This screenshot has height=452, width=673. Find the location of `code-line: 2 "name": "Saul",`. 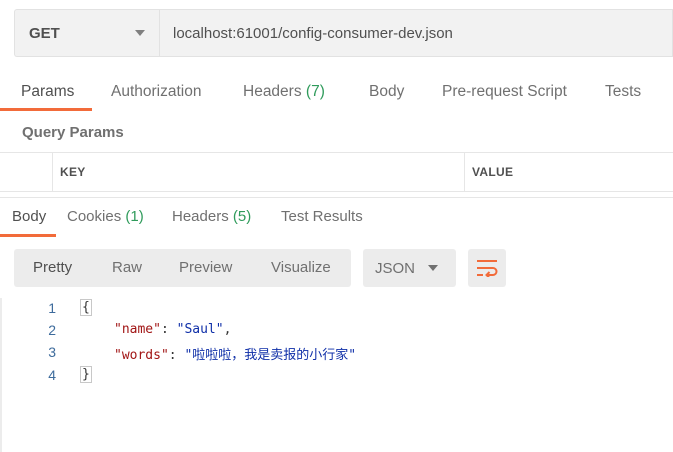

code-line: 2 "name": "Saul", is located at coordinates (300, 333).